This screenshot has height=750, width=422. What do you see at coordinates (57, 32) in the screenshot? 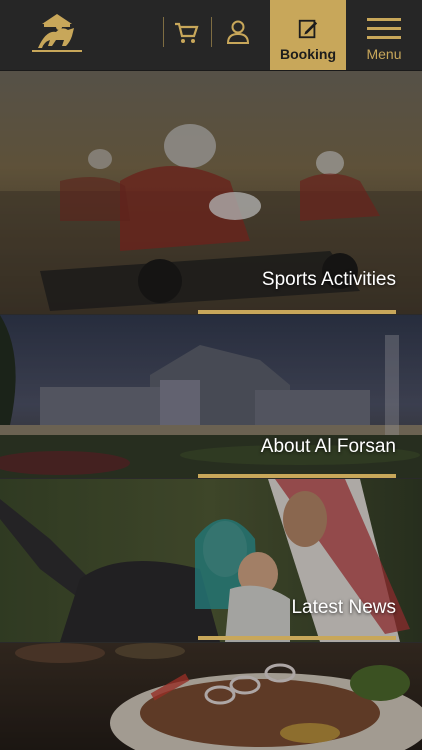
I see `horse-rider-logo` at bounding box center [57, 32].